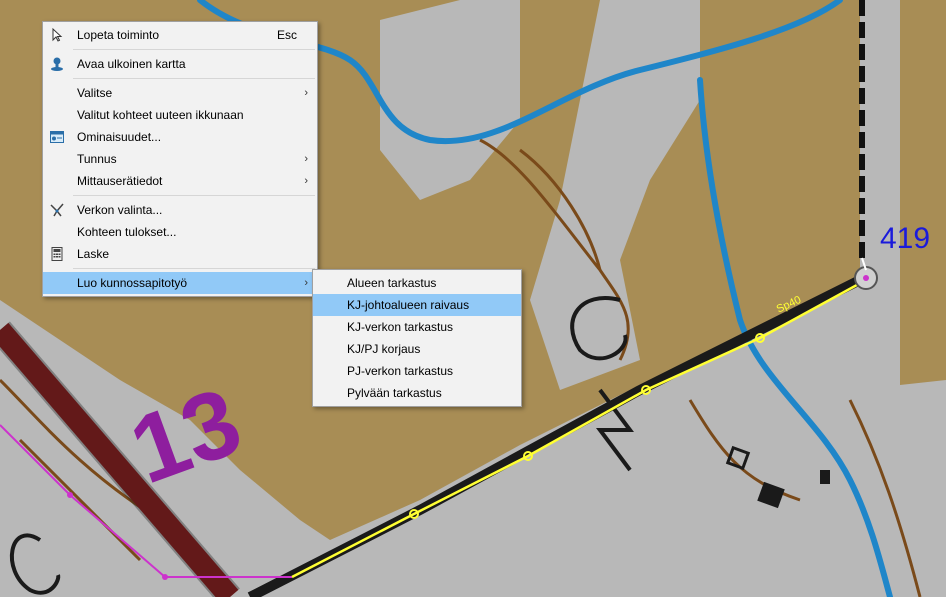 Image resolution: width=946 pixels, height=597 pixels. What do you see at coordinates (57, 254) in the screenshot?
I see `calculator-icon` at bounding box center [57, 254].